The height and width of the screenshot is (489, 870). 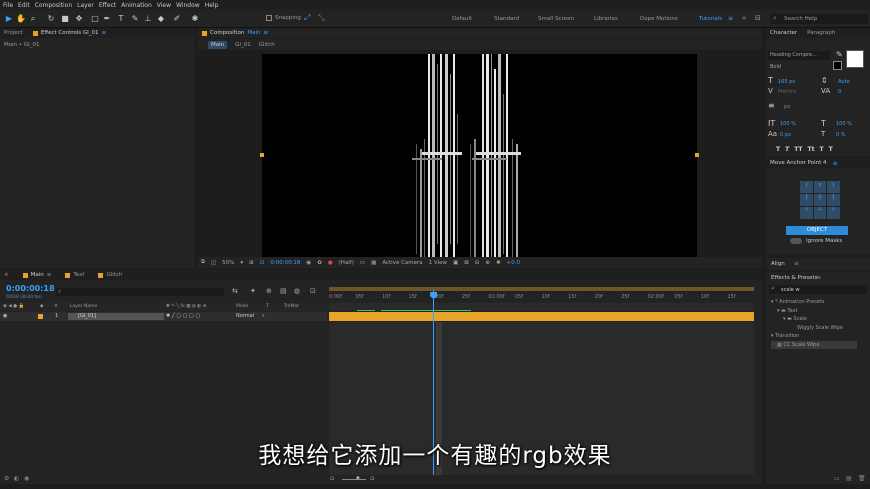 What do you see at coordinates (814, 328) in the screenshot?
I see `tree-item-wiggly-scale-wipe: Wiggly Scale Wipe` at bounding box center [814, 328].